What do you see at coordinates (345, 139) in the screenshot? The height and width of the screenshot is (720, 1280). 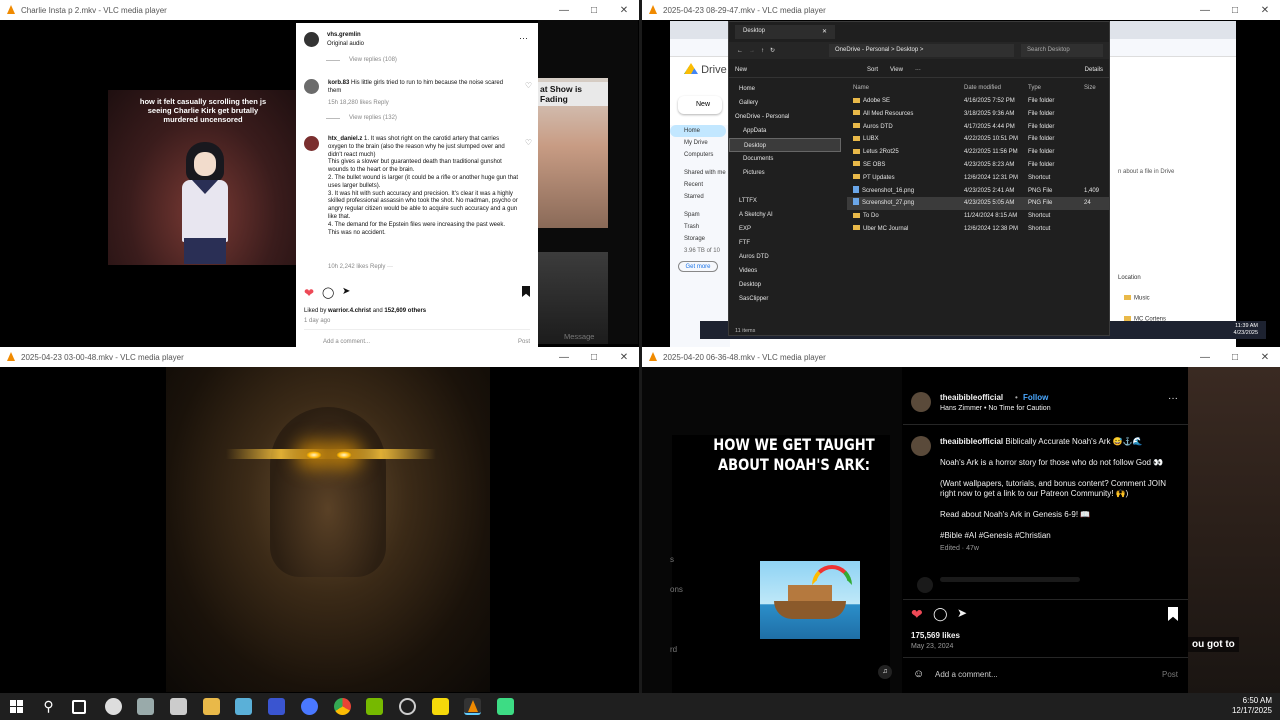 I see `comment-username: htx_daniel.z` at bounding box center [345, 139].